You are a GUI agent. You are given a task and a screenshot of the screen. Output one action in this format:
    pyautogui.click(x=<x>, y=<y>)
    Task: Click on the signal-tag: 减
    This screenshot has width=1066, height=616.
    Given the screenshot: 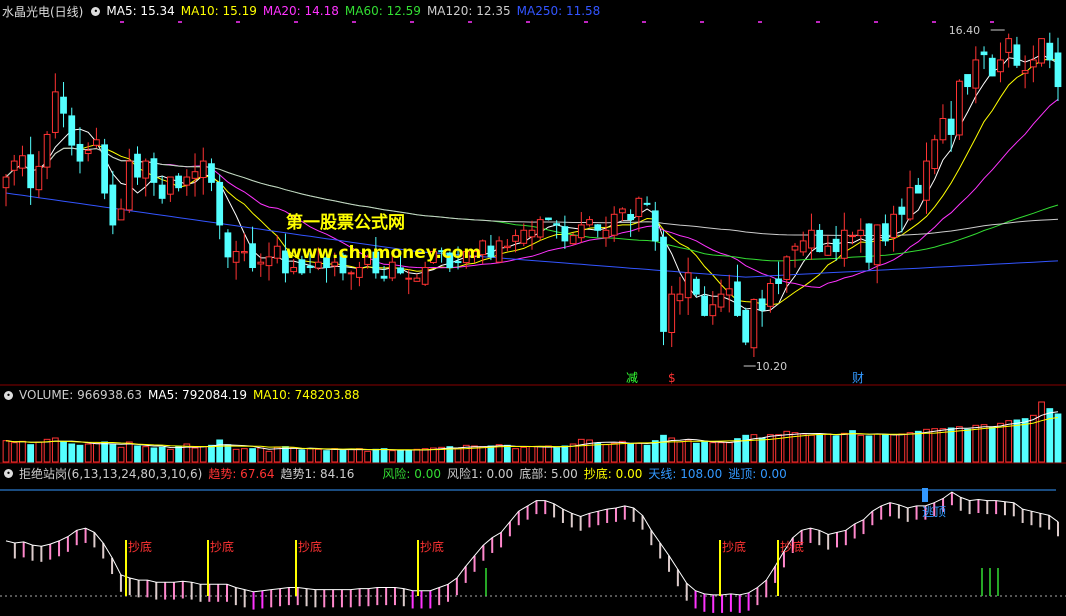 What is the action you would take?
    pyautogui.click(x=632, y=378)
    